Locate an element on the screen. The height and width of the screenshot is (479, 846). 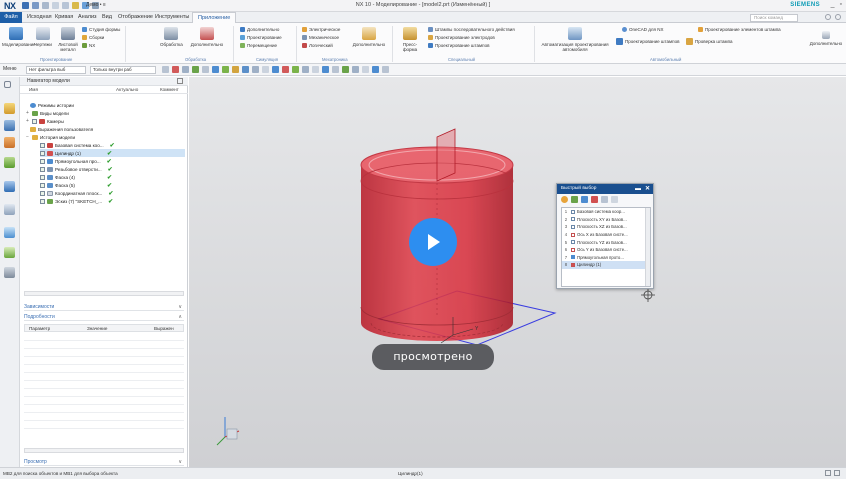
details-hscrollbar is located at coordinates (104, 450).